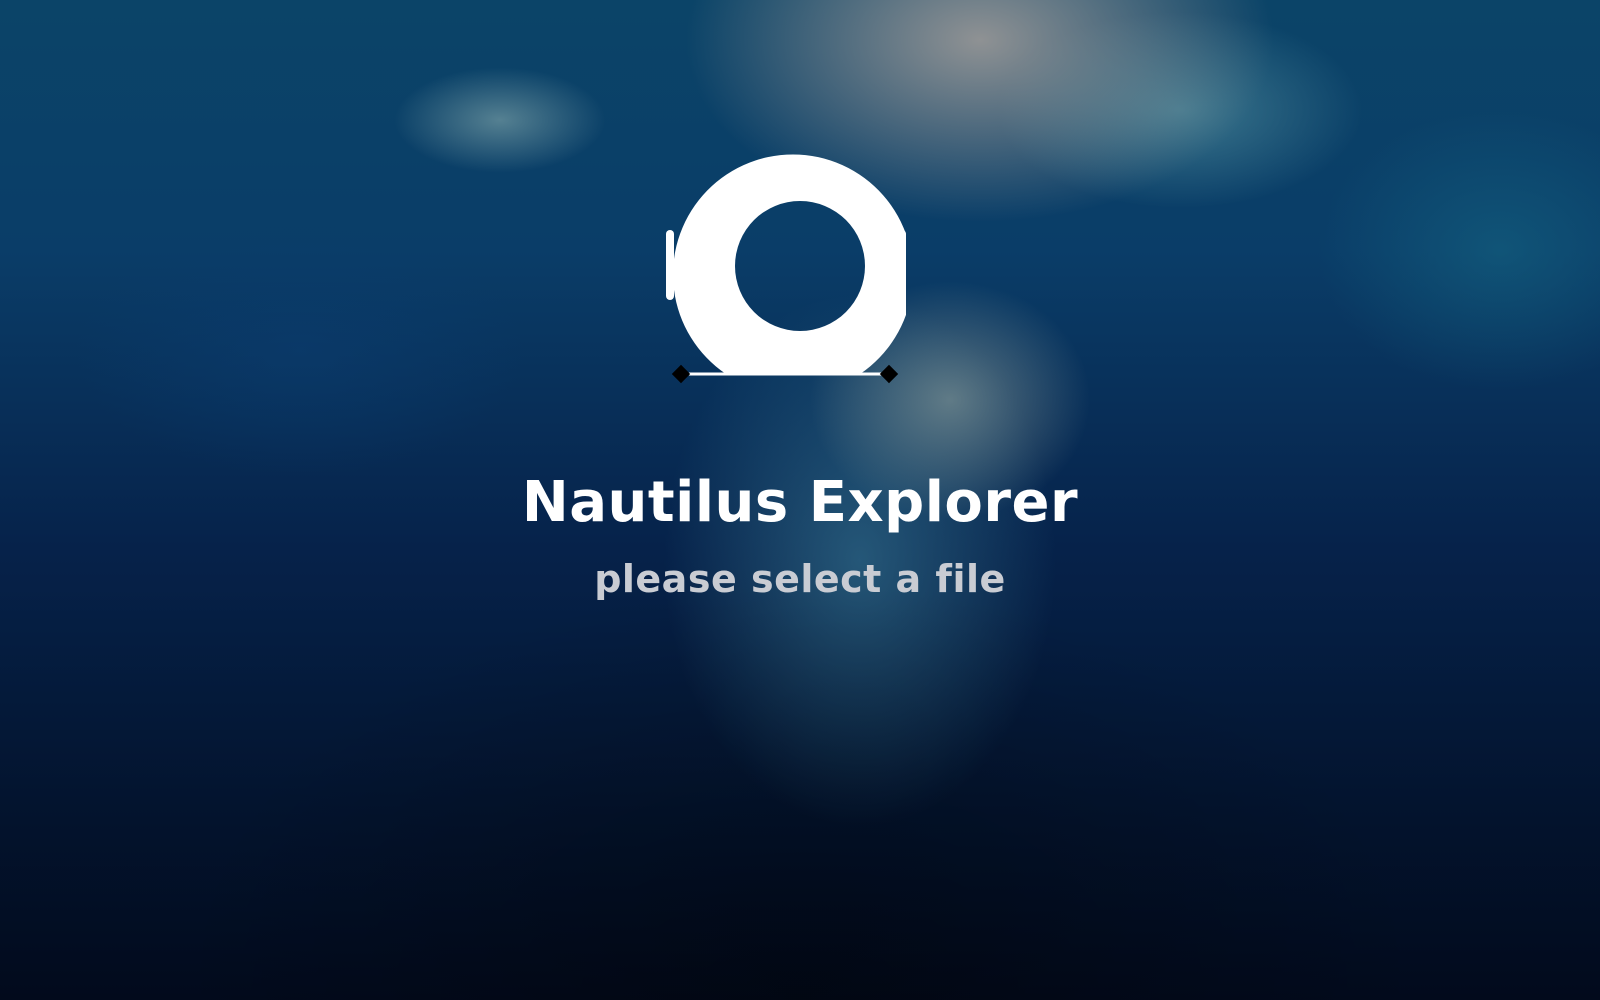  I want to click on nautilus-logo-icon, so click(786, 266).